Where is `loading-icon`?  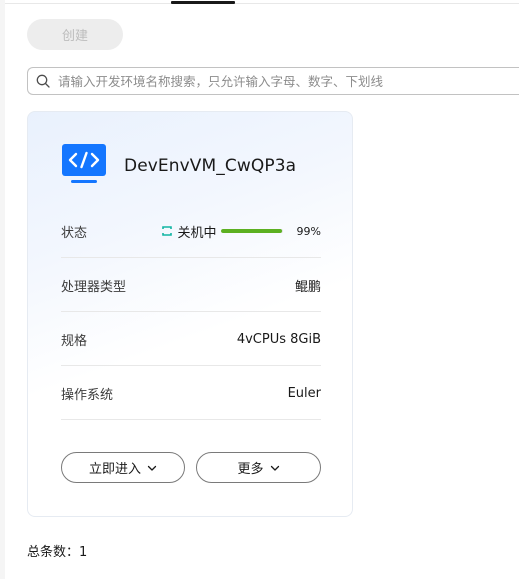 loading-icon is located at coordinates (166, 231).